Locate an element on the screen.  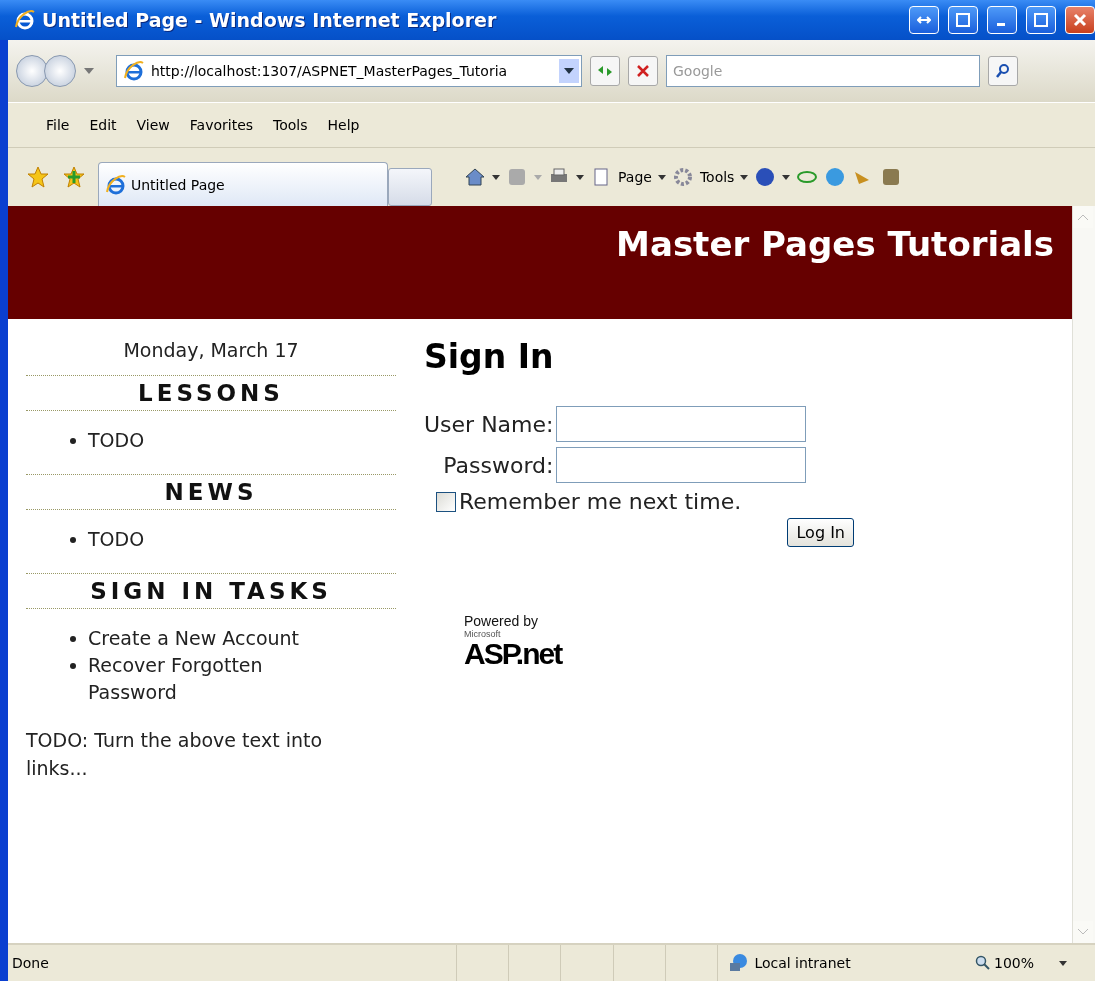
status-text: Done is located at coordinates (30, 963).